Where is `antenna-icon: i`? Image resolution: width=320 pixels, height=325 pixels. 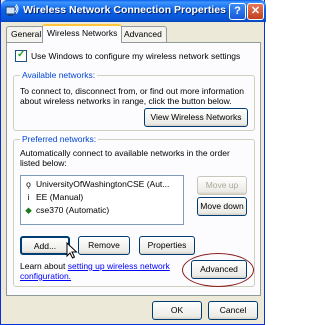 antenna-icon: i is located at coordinates (28, 197).